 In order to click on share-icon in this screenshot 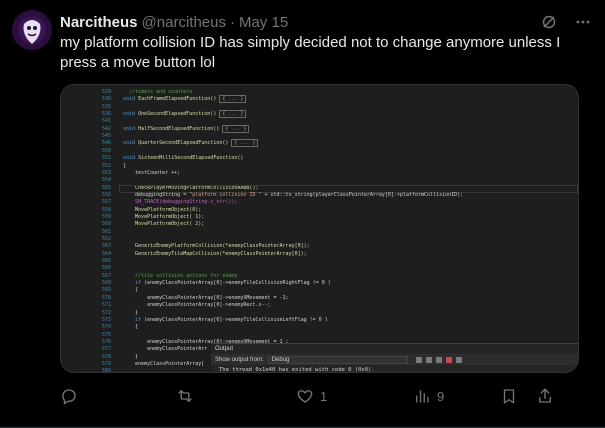, I will do `click(545, 395)`.